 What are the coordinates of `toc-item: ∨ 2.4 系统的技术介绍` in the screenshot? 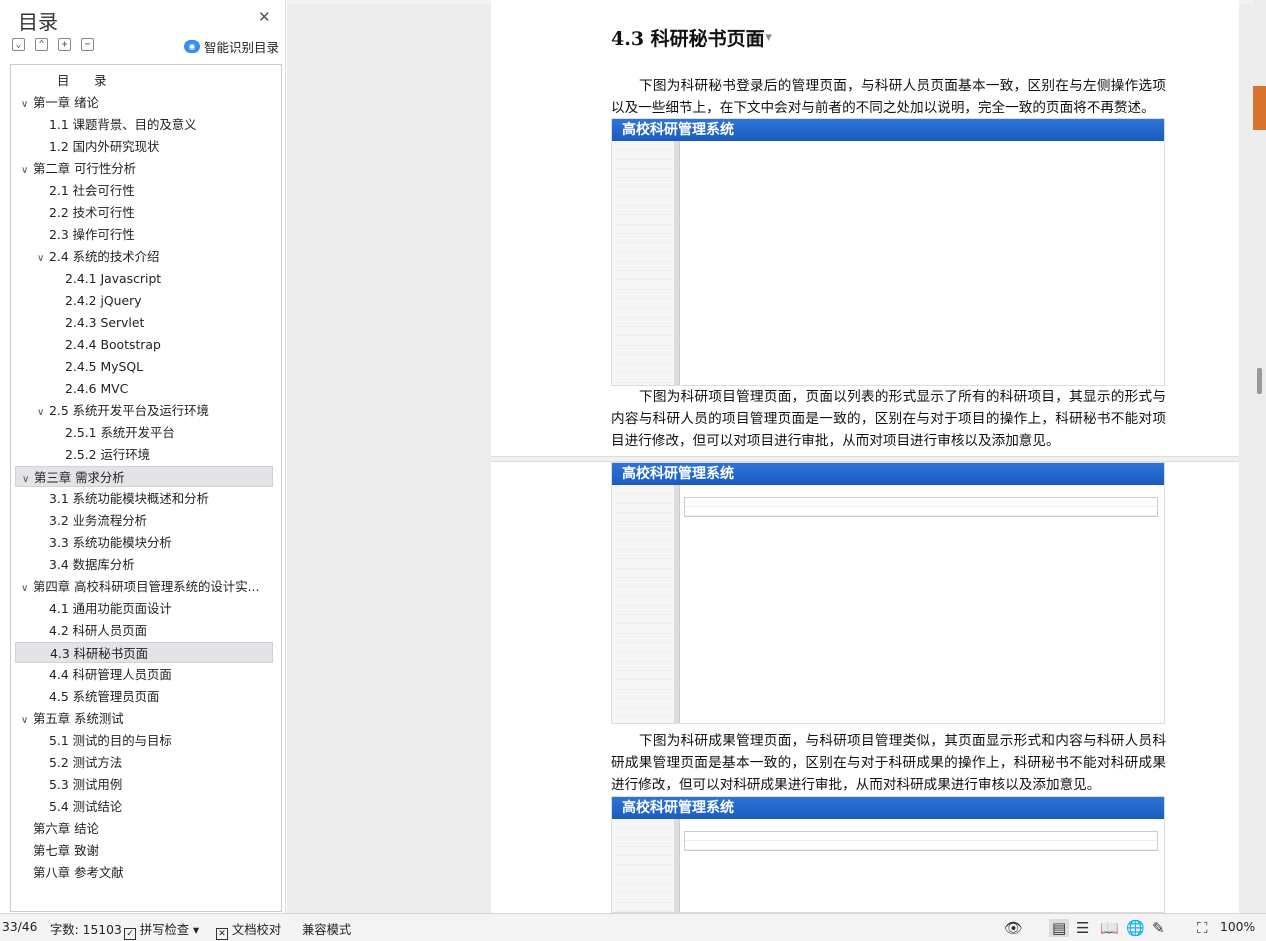 It's located at (144, 256).